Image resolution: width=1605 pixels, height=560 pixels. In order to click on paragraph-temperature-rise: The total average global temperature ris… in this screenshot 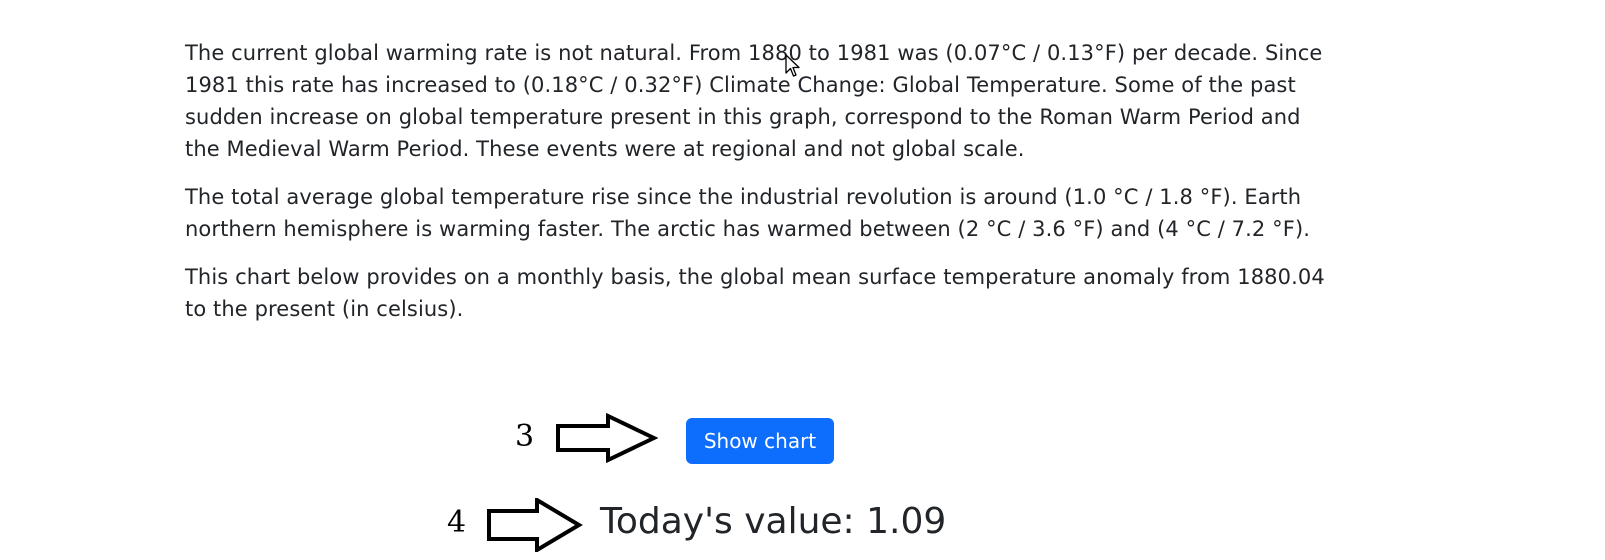, I will do `click(748, 213)`.